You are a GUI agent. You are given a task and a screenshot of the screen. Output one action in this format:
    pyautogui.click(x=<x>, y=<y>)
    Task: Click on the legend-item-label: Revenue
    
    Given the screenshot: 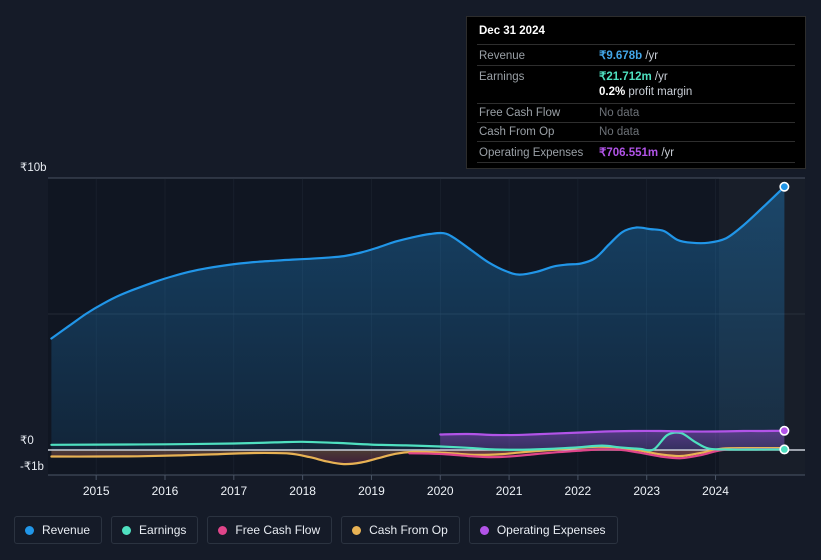 What is the action you would take?
    pyautogui.click(x=66, y=530)
    